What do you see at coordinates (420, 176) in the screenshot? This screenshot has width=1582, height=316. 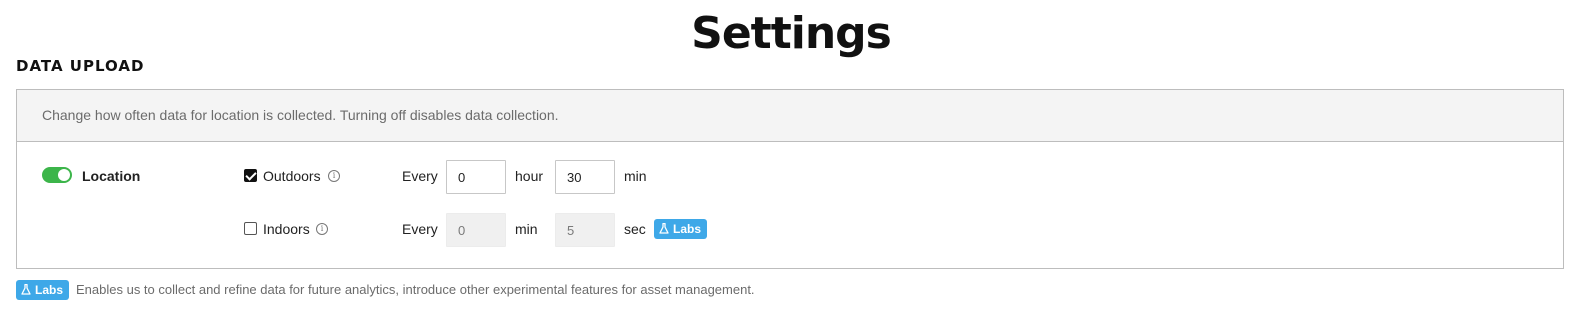 I see `outdoors-every-label: Every` at bounding box center [420, 176].